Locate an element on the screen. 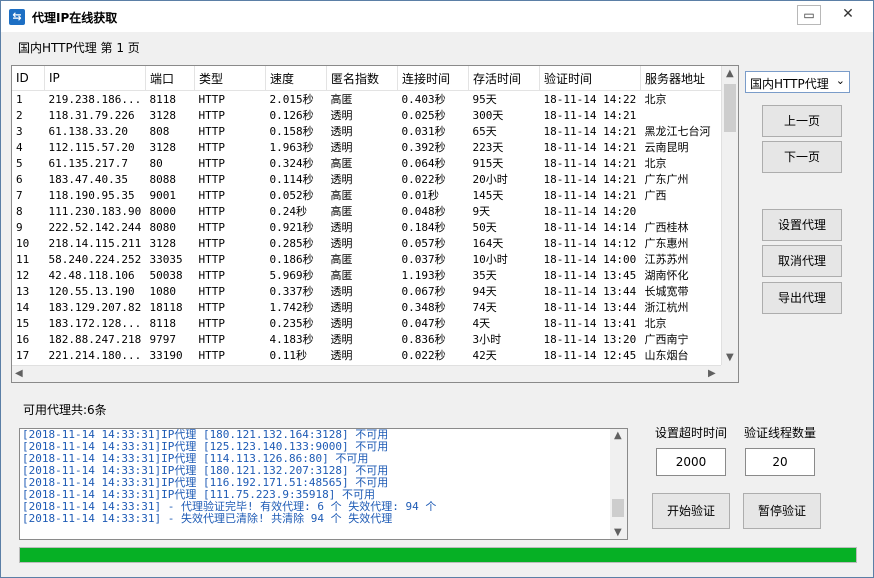 The image size is (874, 578). table-cell: 11 is located at coordinates (23, 259).